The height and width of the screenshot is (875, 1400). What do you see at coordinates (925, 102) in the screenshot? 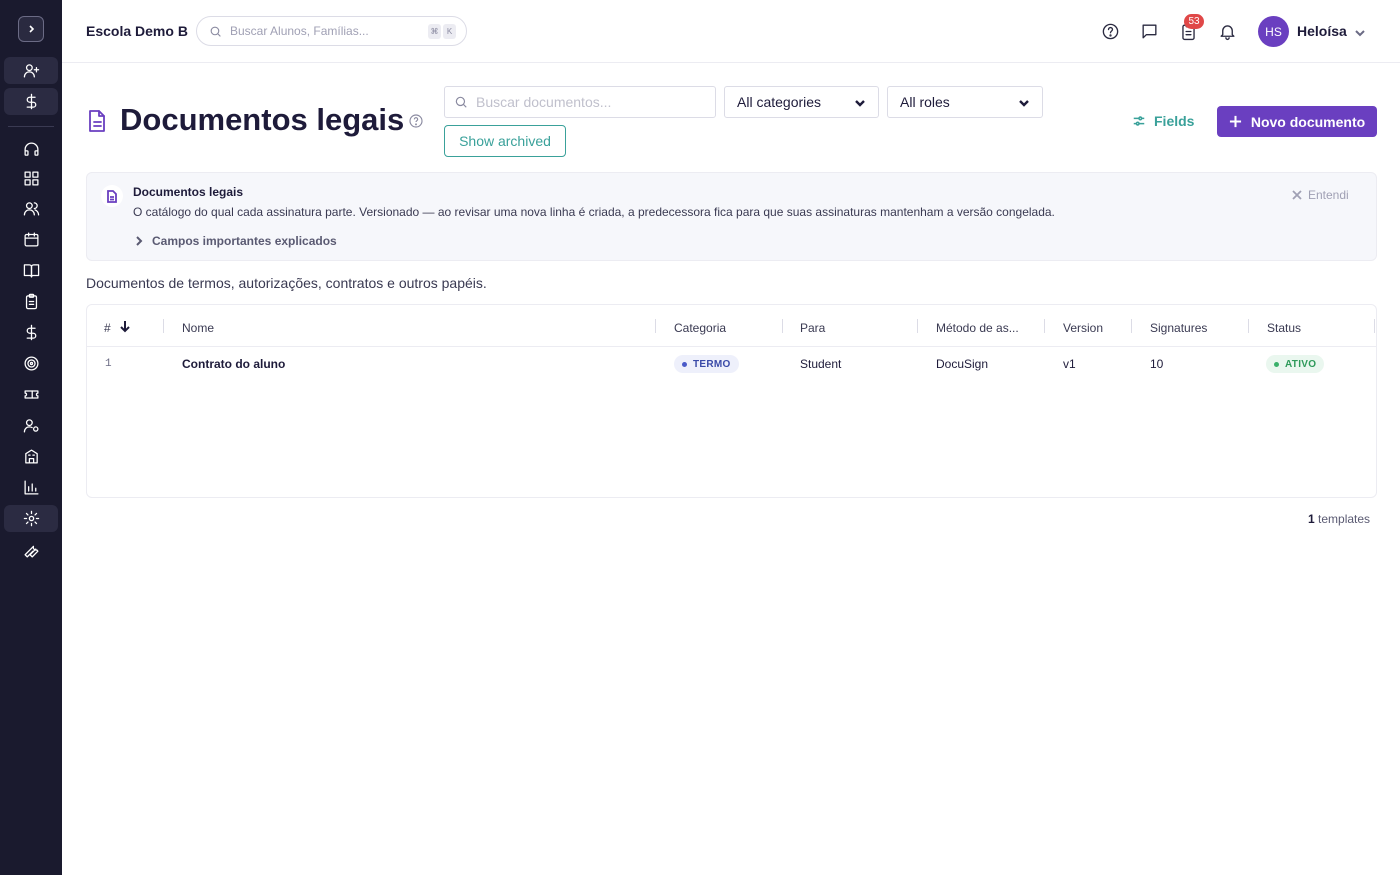
I see `role-select-value: All roles` at bounding box center [925, 102].